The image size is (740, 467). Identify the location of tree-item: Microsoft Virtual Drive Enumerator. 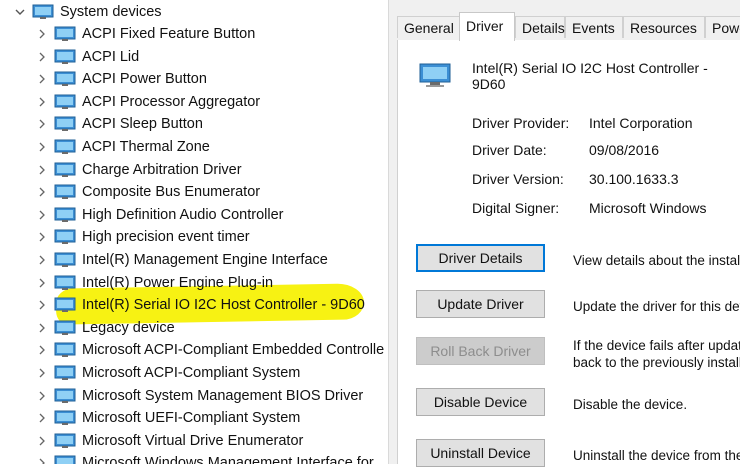
(168, 441).